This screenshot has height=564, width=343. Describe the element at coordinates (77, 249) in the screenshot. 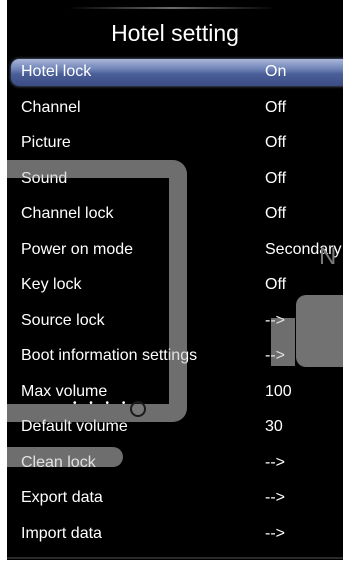

I see `menu-item-label: Power on mode` at that location.